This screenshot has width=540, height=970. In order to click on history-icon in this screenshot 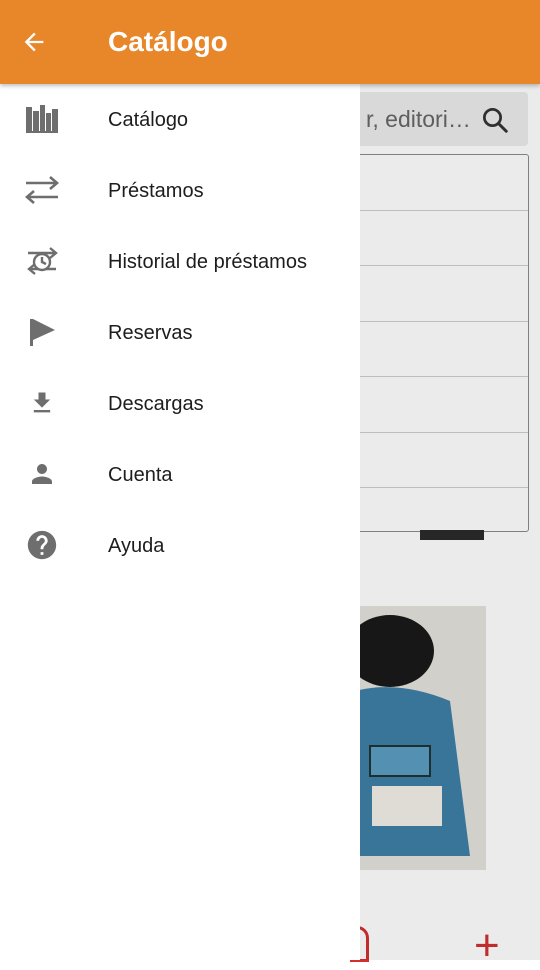, I will do `click(42, 261)`.